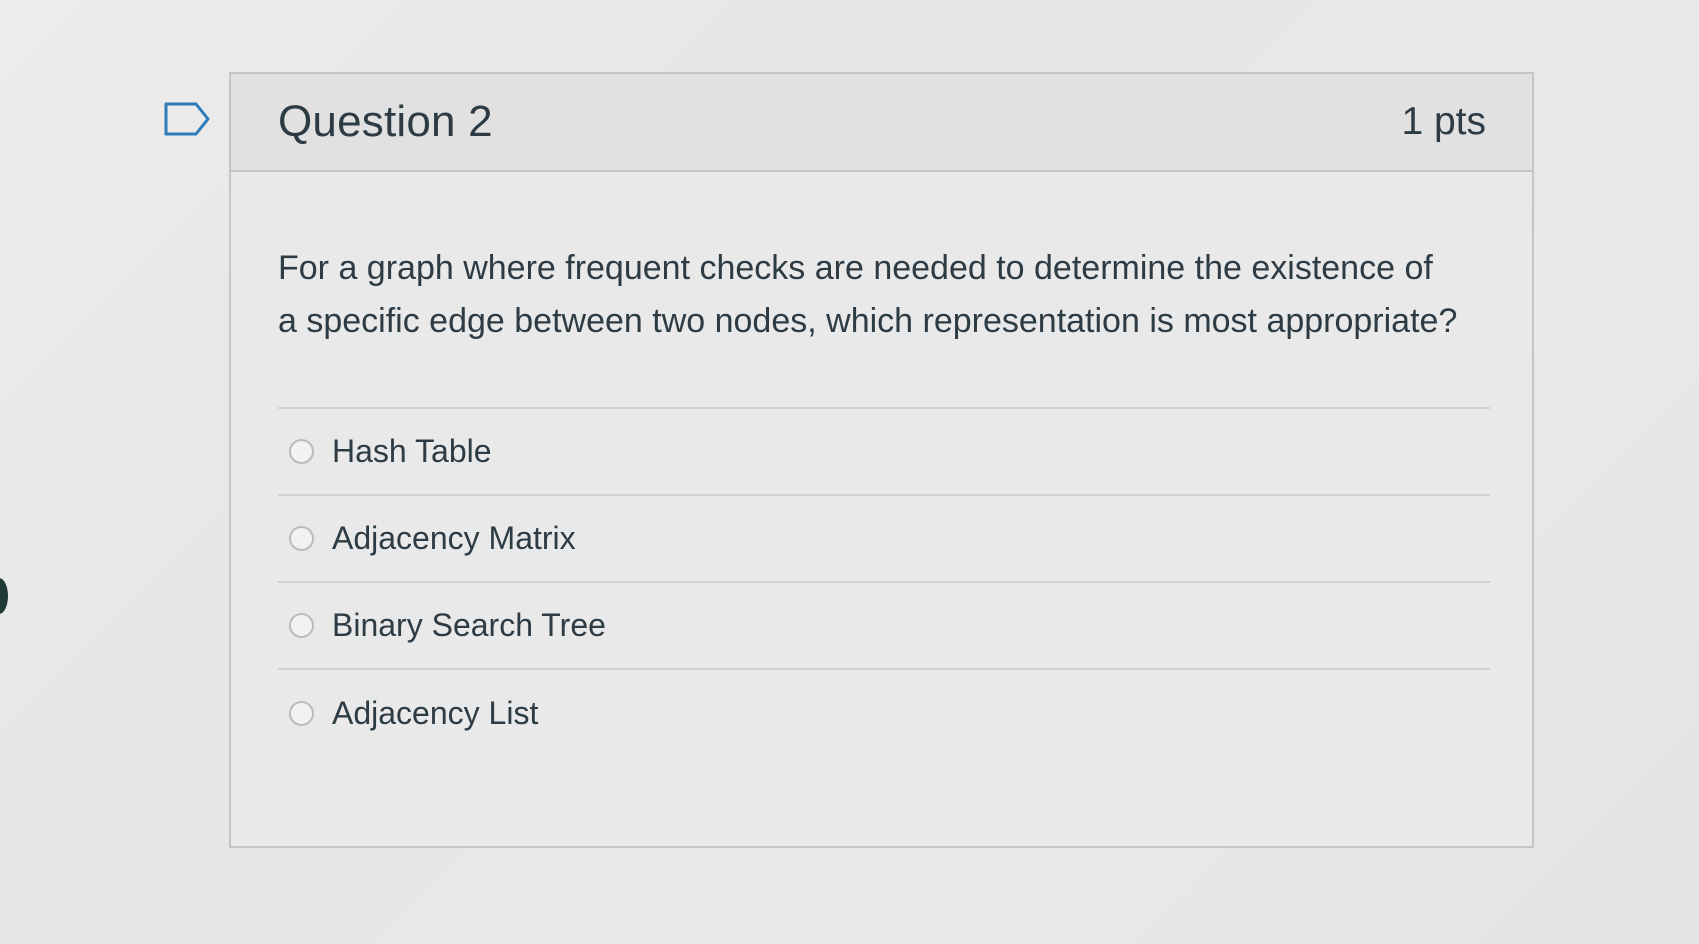 Image resolution: width=1699 pixels, height=944 pixels. I want to click on answer-label: Adjacency List, so click(435, 713).